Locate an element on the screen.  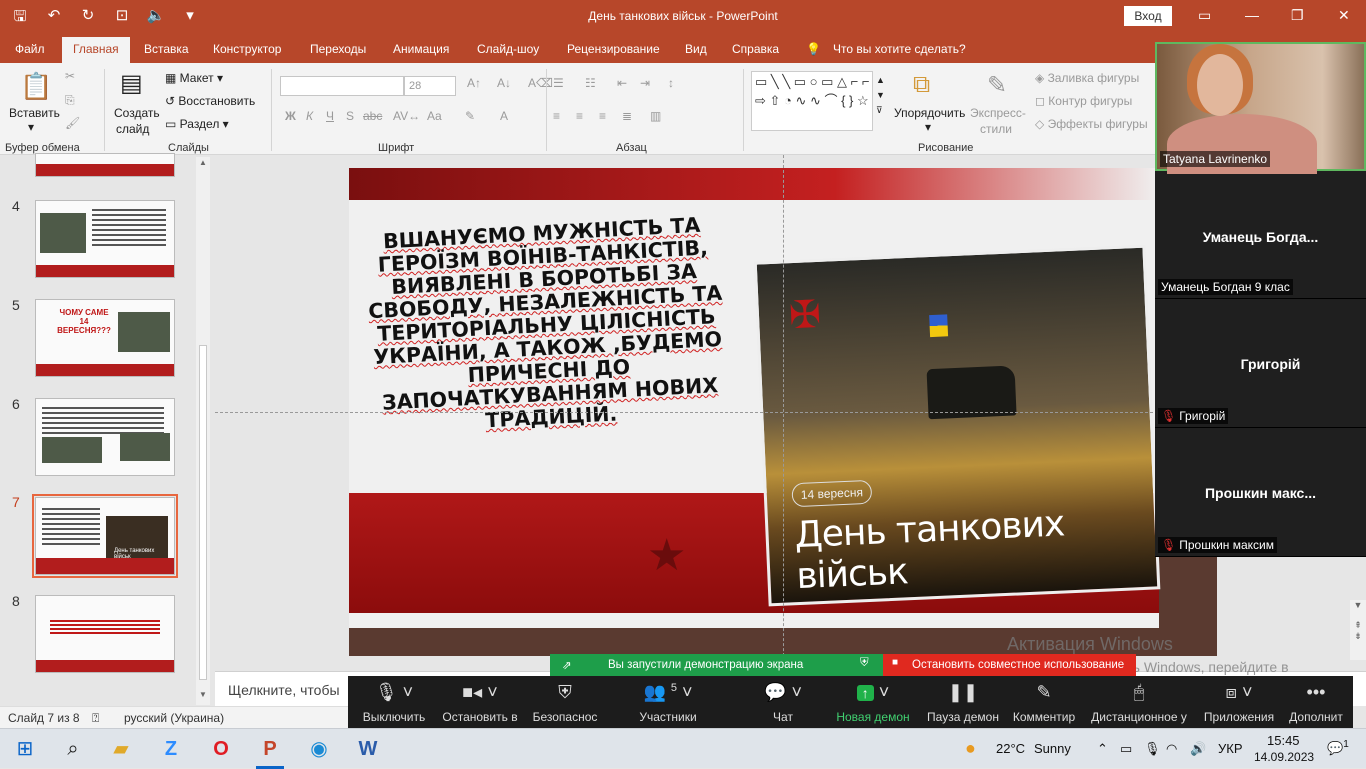
arrange-button: Упорядочить is located at coordinates (929, 113).